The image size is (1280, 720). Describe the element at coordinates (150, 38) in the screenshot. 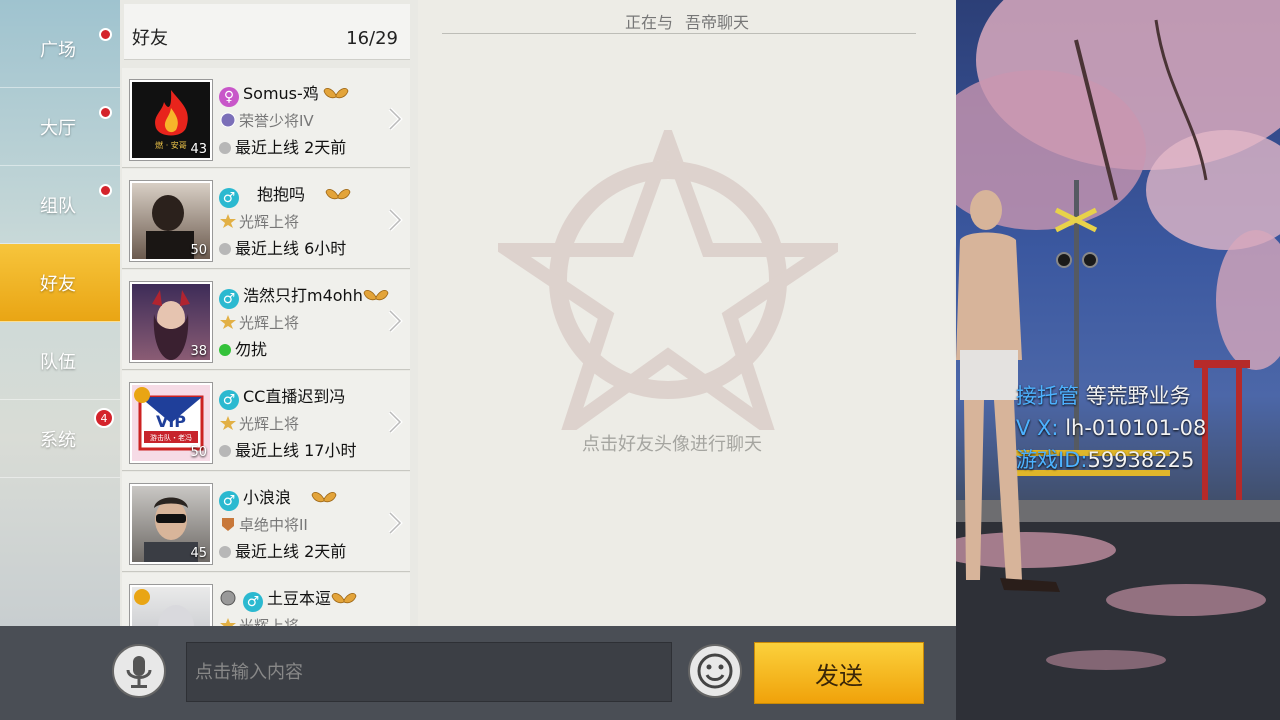

I see `friend-list-title: 好友` at that location.